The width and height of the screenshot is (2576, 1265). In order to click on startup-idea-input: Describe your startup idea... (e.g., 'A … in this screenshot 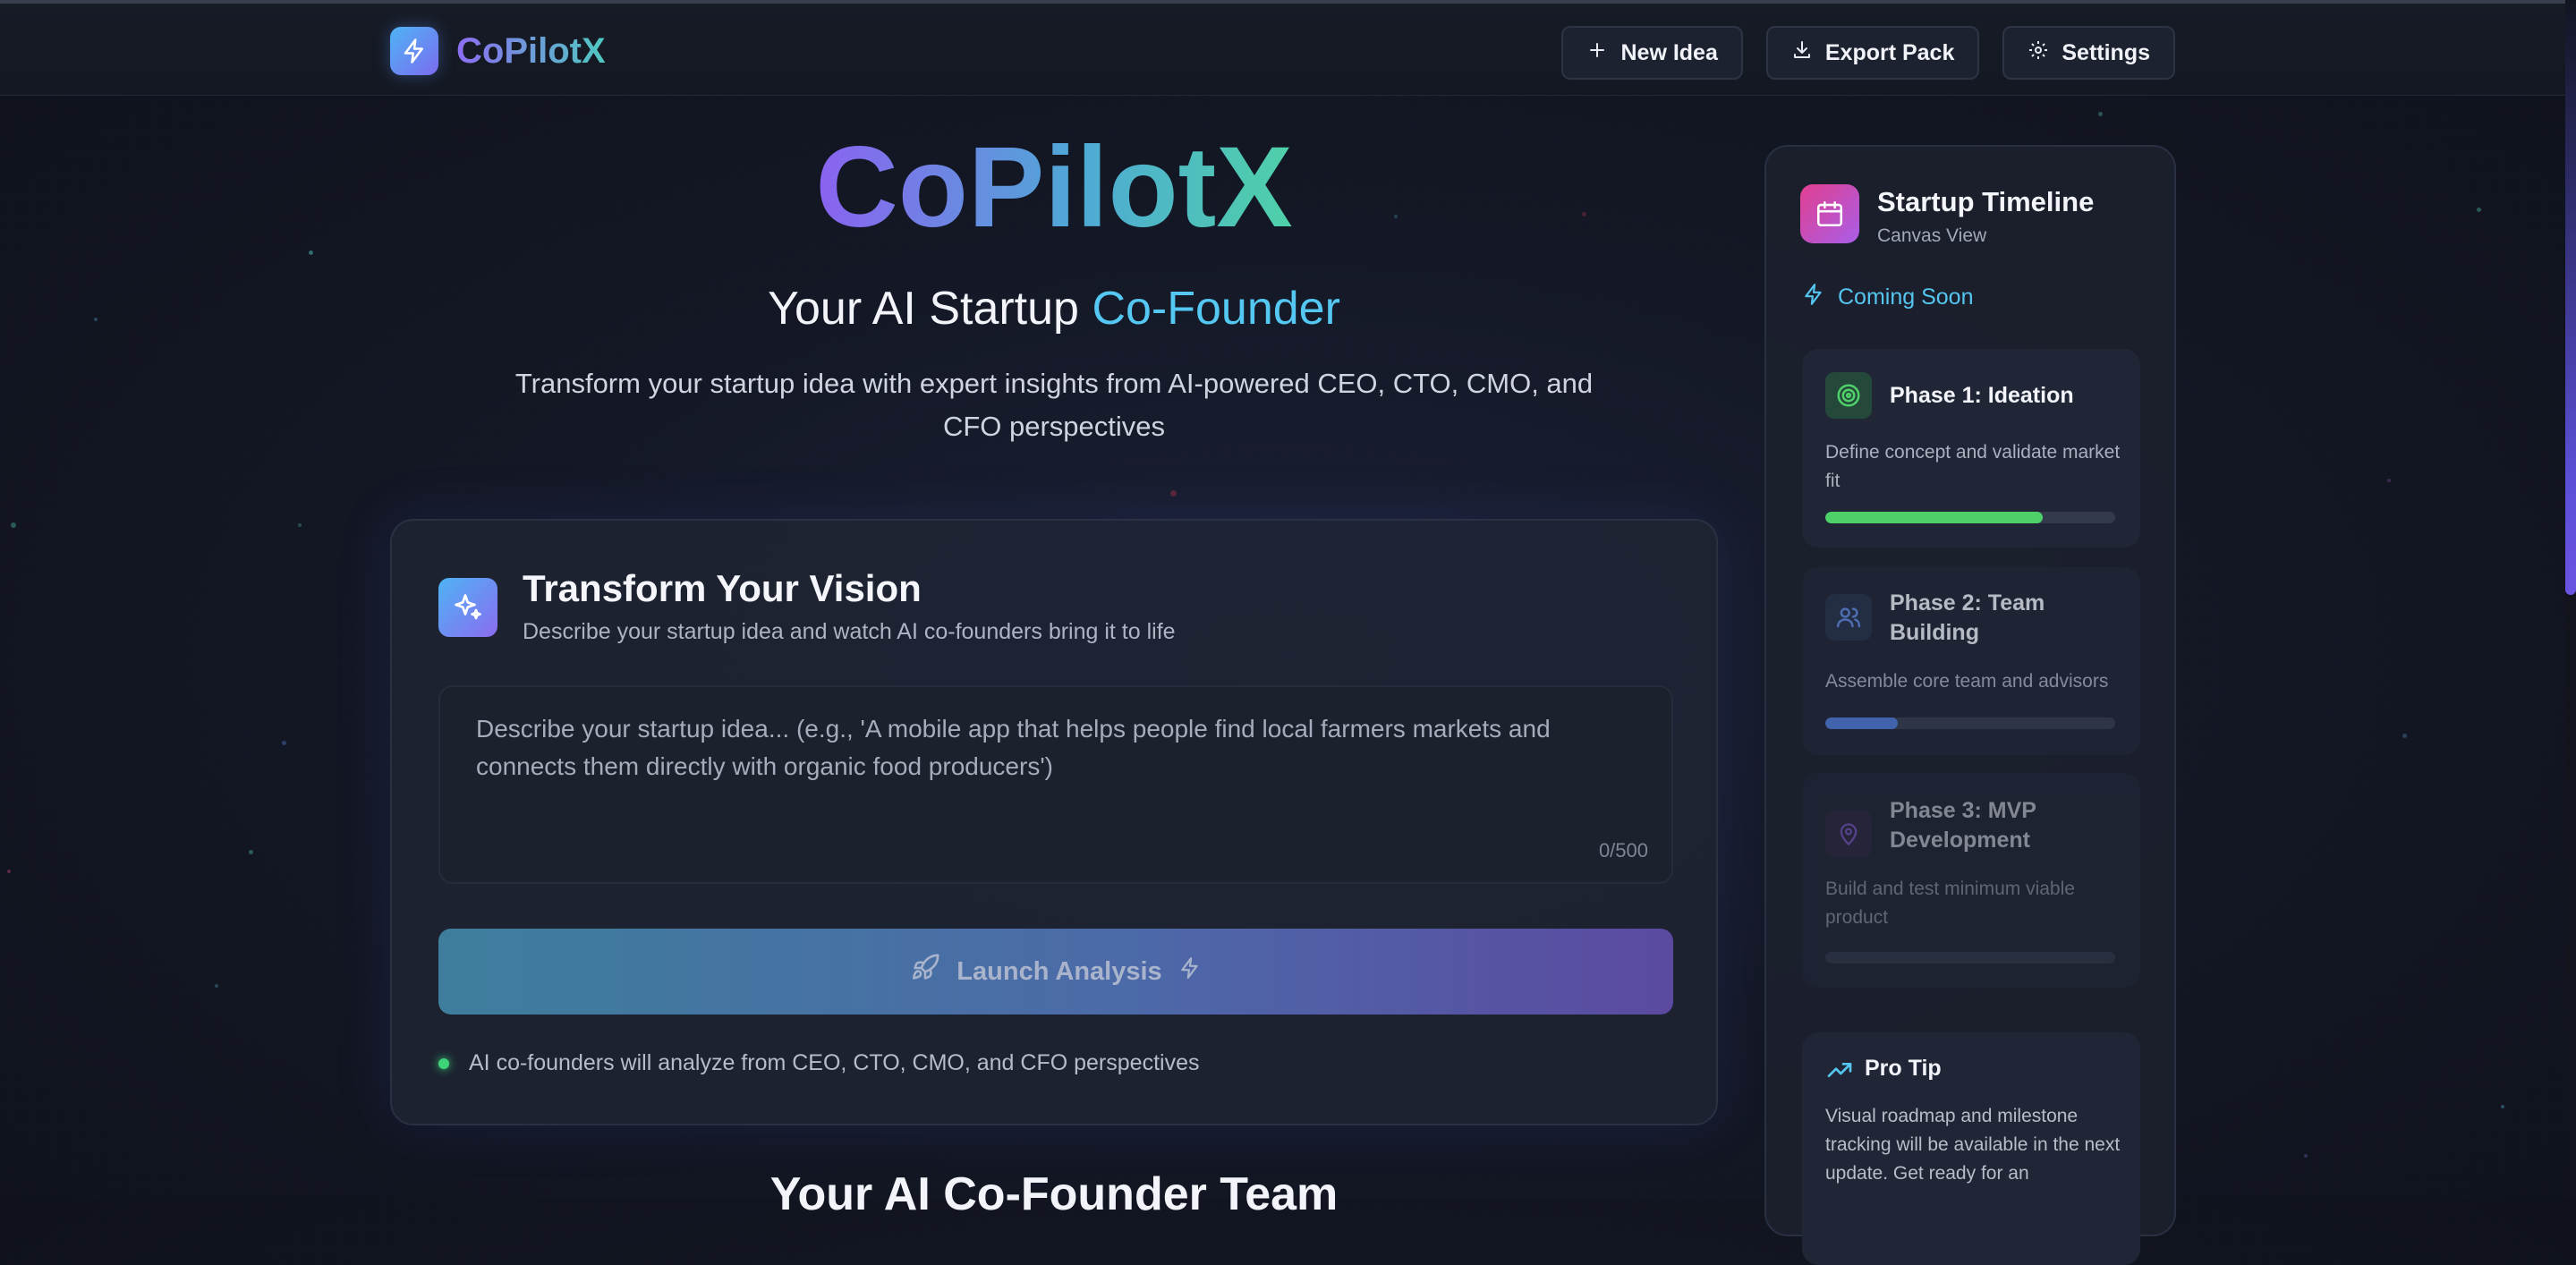, I will do `click(1055, 784)`.